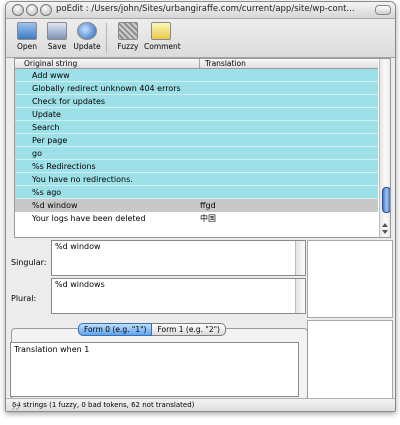 This screenshot has width=400, height=425. I want to click on open-button: Open, so click(27, 36).